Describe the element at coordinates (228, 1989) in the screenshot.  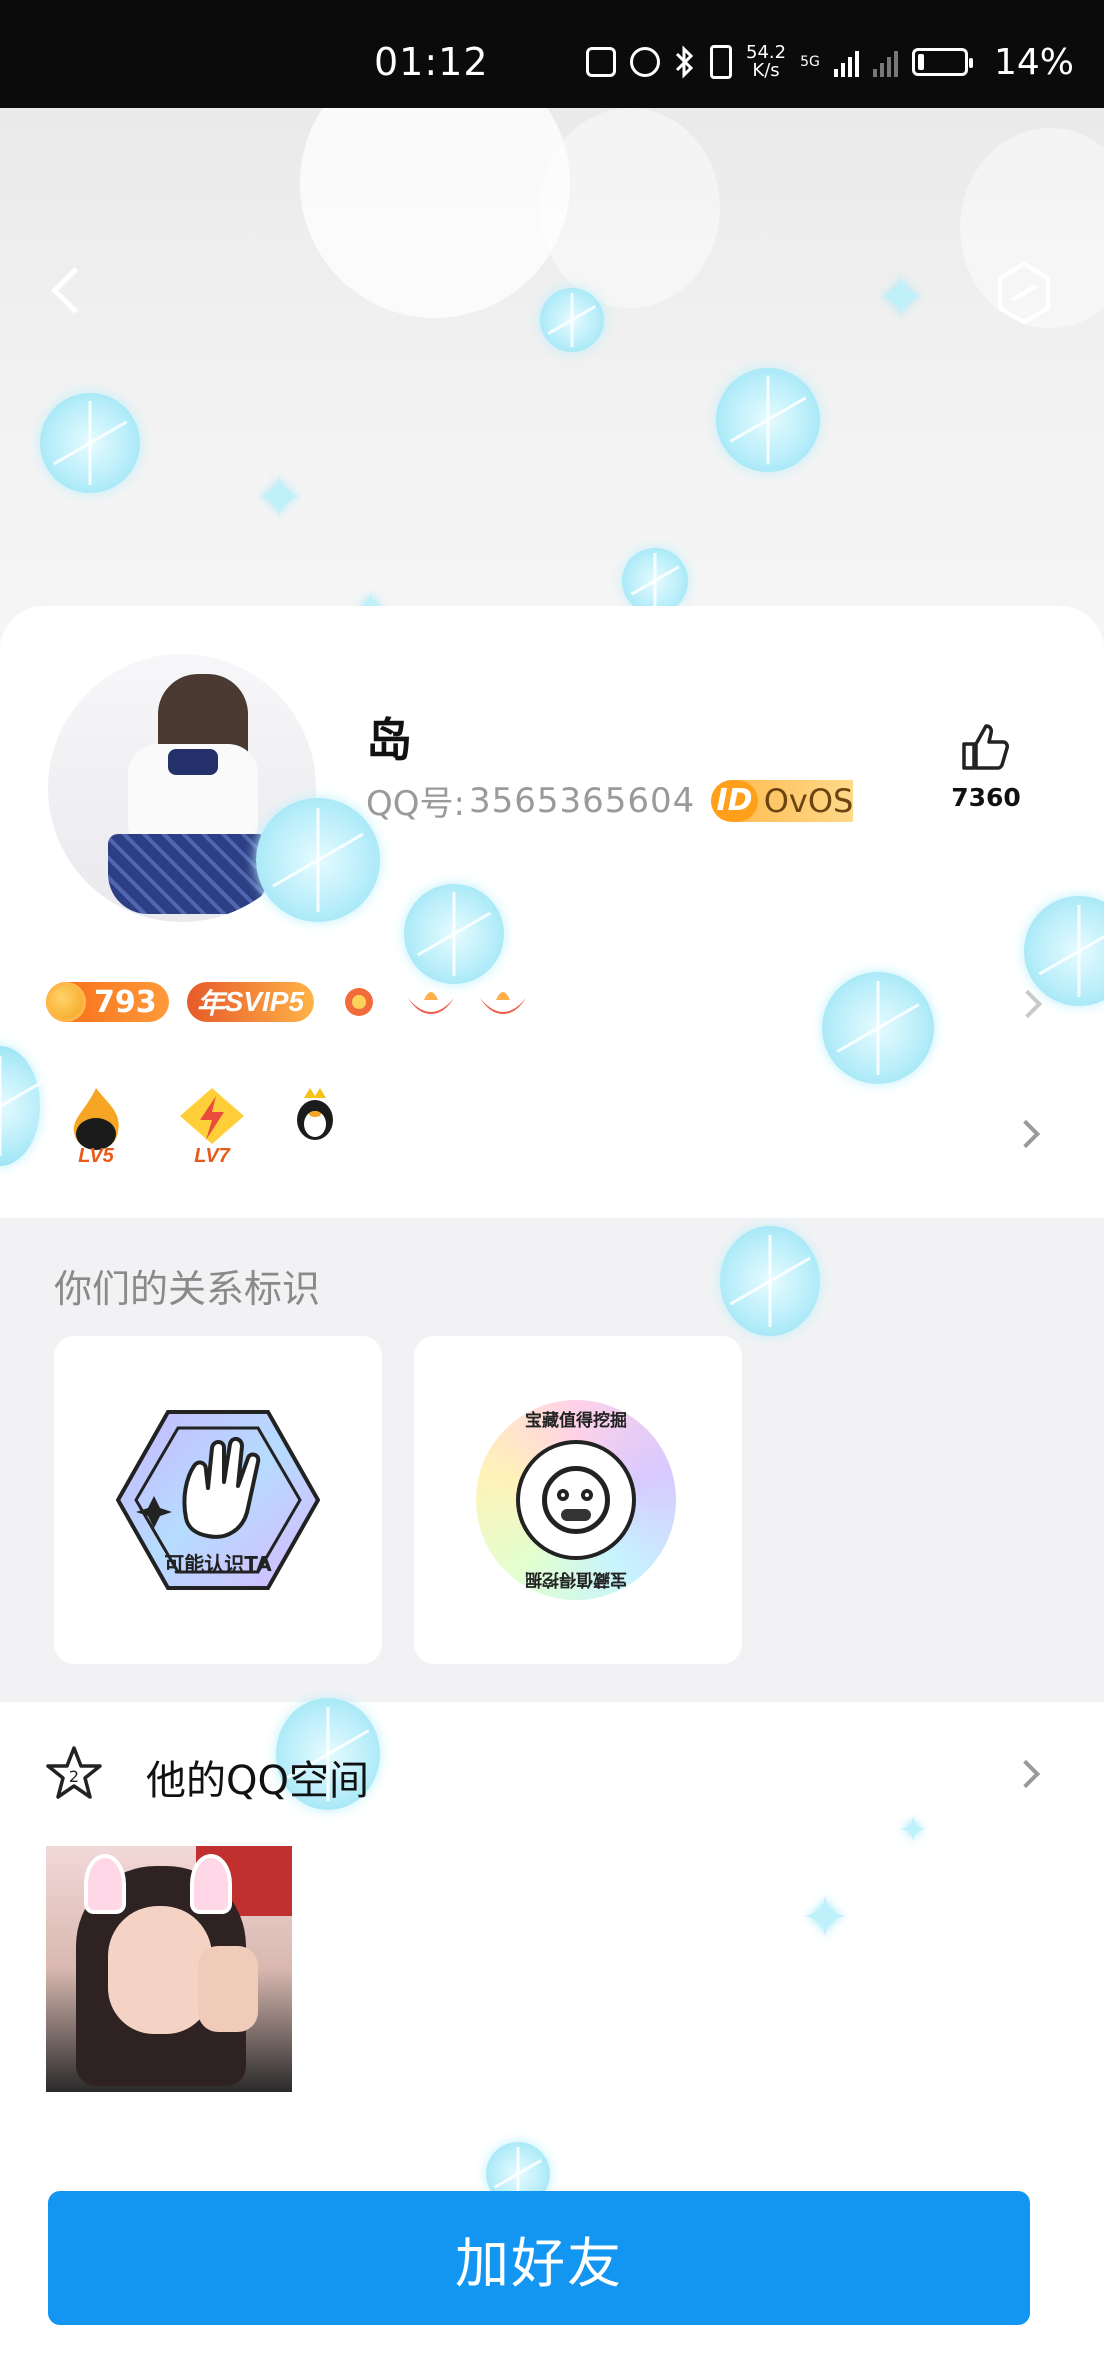
I see `photo-hand` at that location.